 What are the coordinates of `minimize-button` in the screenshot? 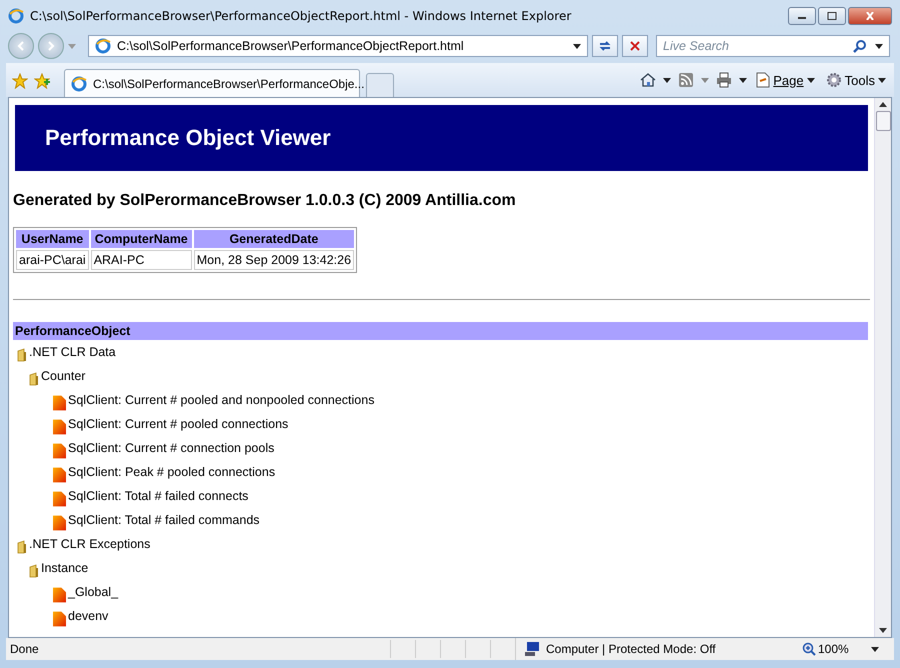 It's located at (802, 16).